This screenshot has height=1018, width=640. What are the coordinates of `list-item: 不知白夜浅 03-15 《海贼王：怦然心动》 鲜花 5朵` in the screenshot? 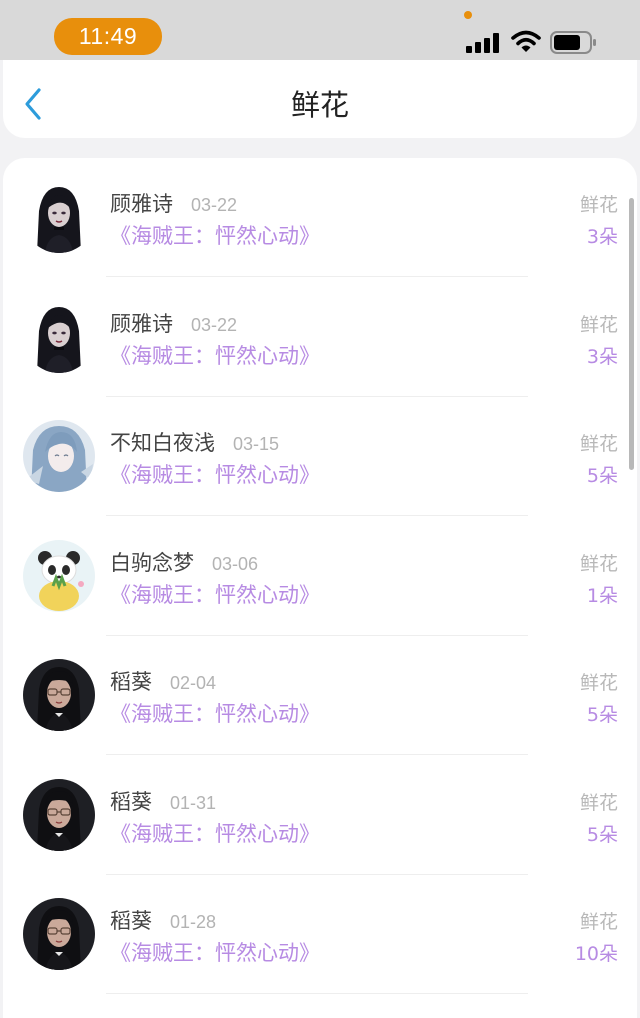 It's located at (320, 456).